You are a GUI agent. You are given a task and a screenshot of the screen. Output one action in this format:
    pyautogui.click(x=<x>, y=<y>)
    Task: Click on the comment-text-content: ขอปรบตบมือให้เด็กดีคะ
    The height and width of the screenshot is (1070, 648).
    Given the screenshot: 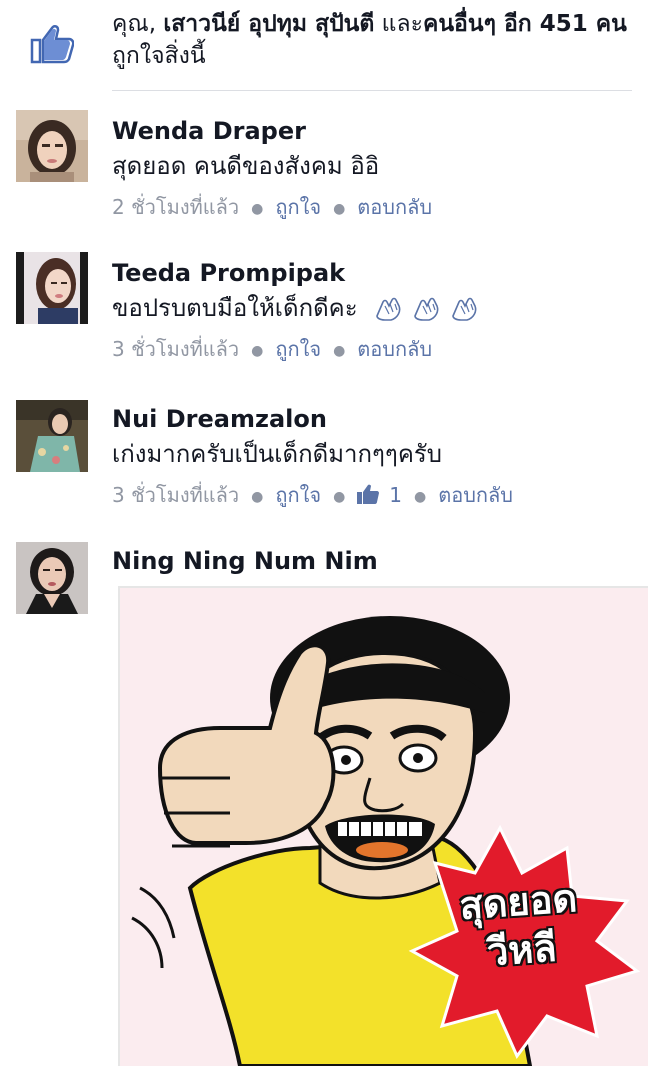 What is the action you would take?
    pyautogui.click(x=235, y=308)
    